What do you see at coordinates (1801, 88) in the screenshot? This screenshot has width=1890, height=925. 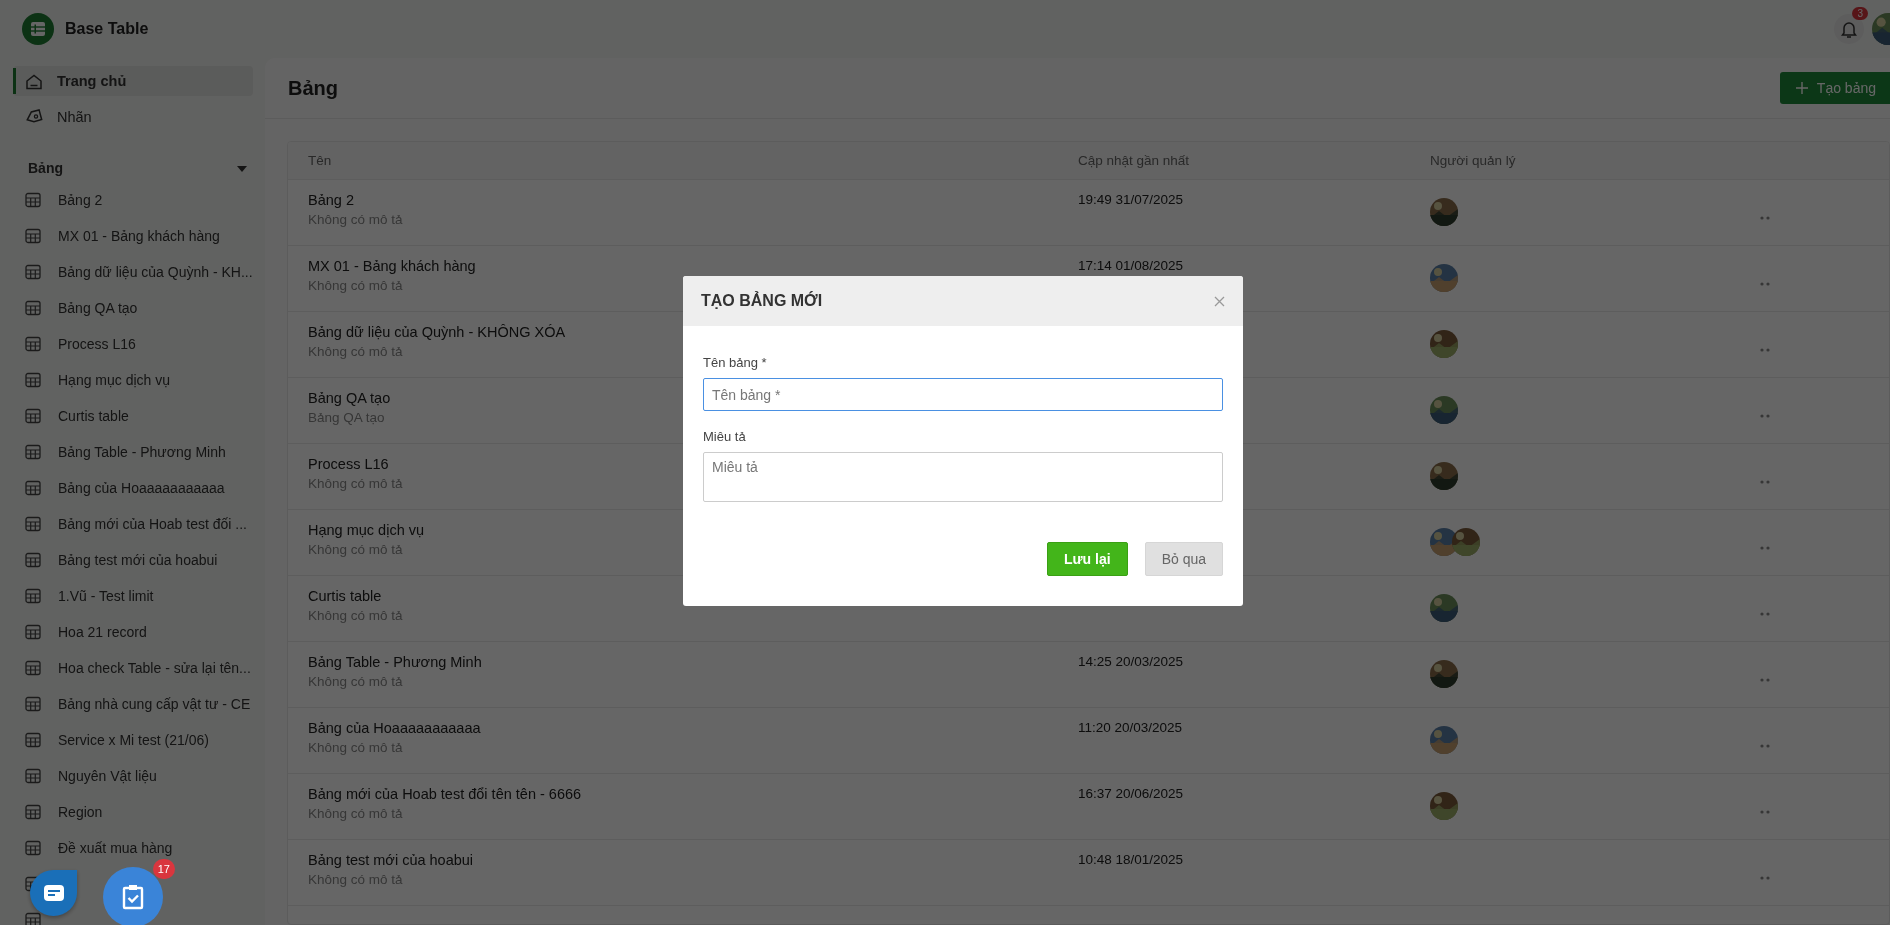 I see `plus-icon` at bounding box center [1801, 88].